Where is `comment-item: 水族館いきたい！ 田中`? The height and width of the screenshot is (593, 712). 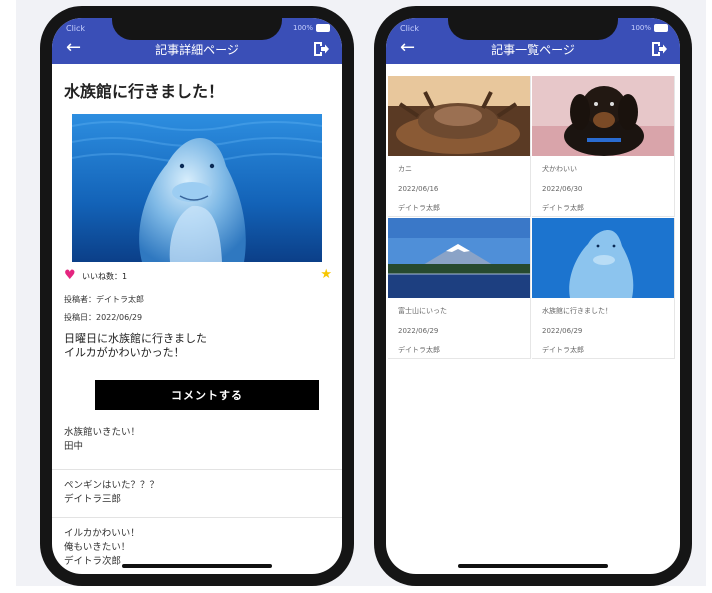 comment-item: 水族館いきたい！ 田中 is located at coordinates (197, 444).